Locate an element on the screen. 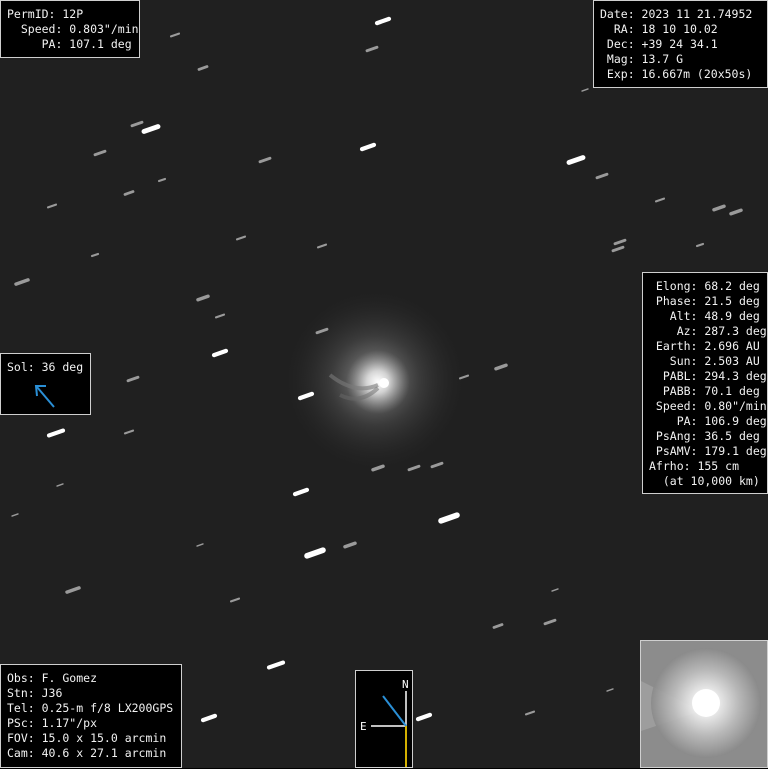  telescope-line: Tel: 0.25-m f/8 LX200GPS is located at coordinates (90, 708).